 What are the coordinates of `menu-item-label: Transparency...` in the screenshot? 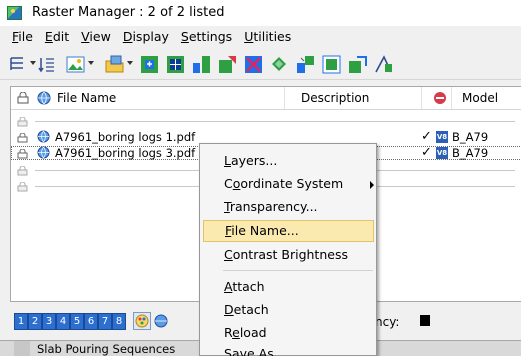 It's located at (271, 206).